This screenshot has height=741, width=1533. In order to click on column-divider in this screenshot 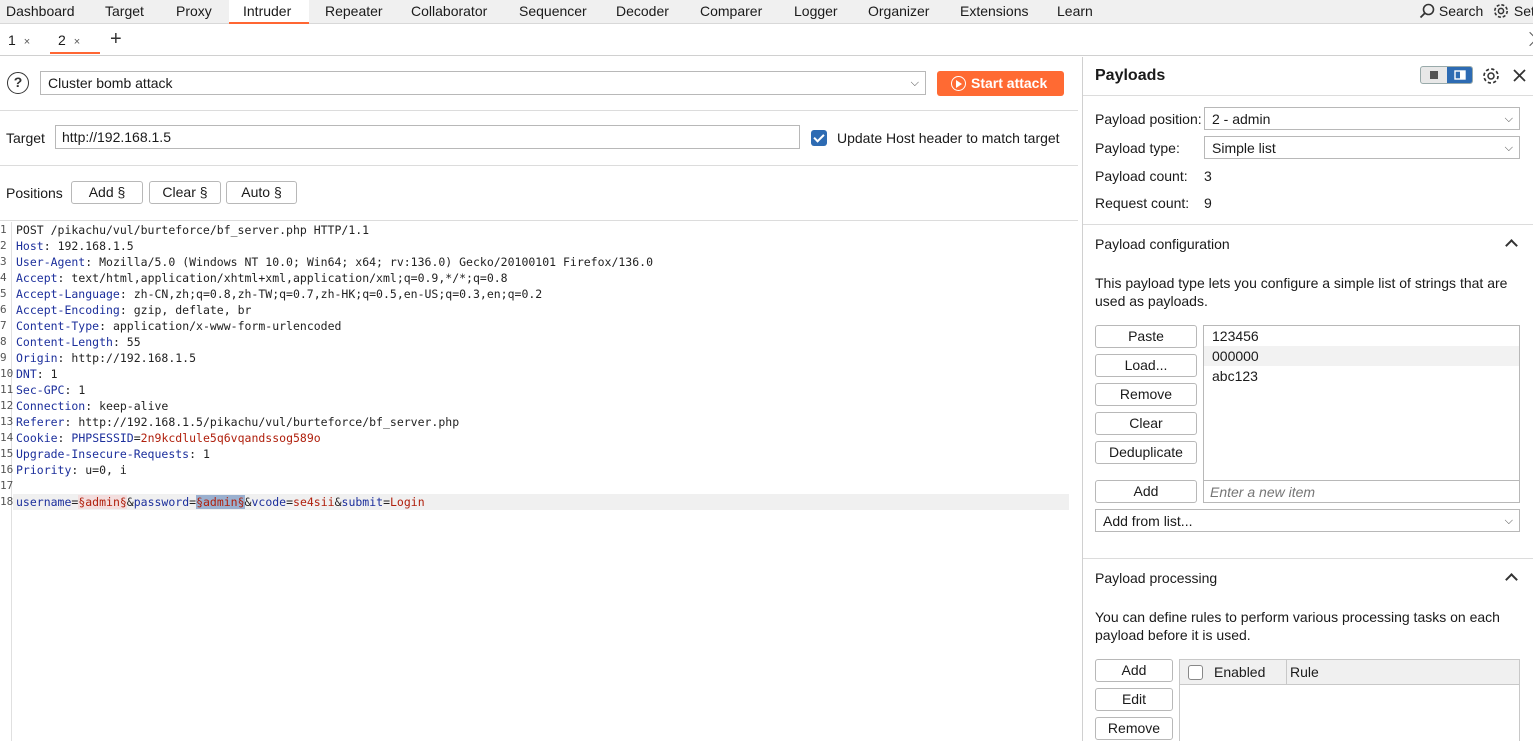, I will do `click(1286, 672)`.